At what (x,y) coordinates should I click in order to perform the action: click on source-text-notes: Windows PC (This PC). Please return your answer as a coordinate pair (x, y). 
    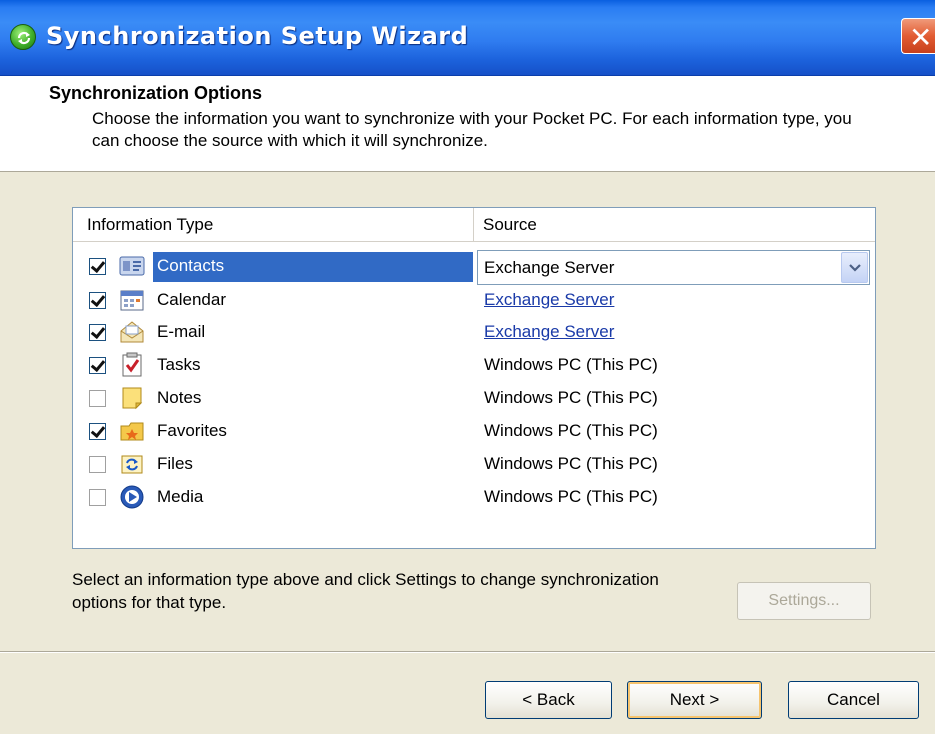
    Looking at the image, I should click on (571, 397).